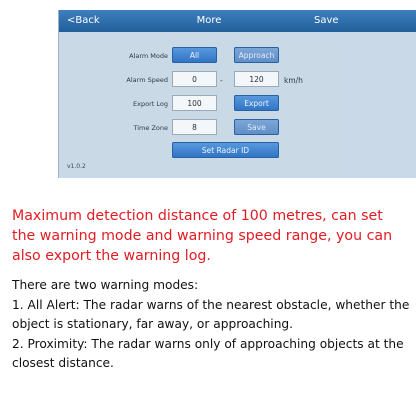 Image resolution: width=416 pixels, height=416 pixels. Describe the element at coordinates (194, 103) in the screenshot. I see `export-log-field: 100` at that location.